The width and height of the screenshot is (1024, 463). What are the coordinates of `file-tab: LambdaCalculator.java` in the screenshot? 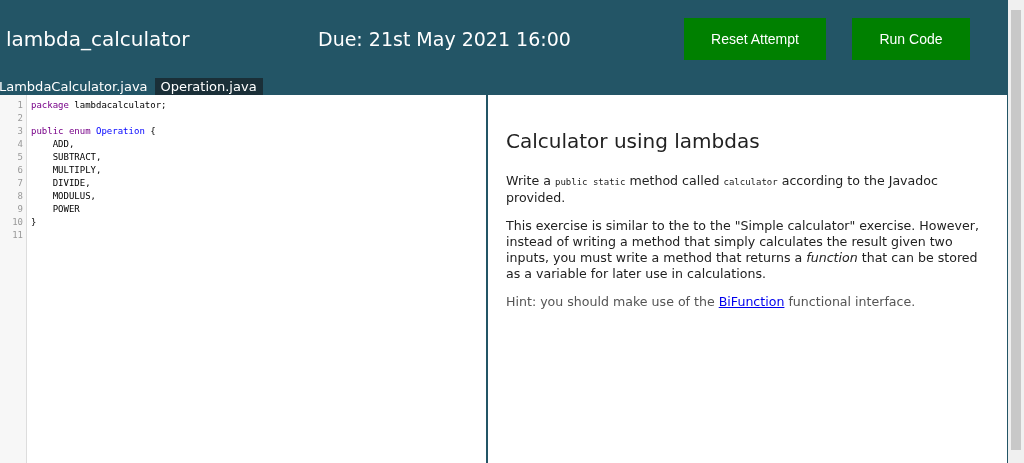 It's located at (75, 86).